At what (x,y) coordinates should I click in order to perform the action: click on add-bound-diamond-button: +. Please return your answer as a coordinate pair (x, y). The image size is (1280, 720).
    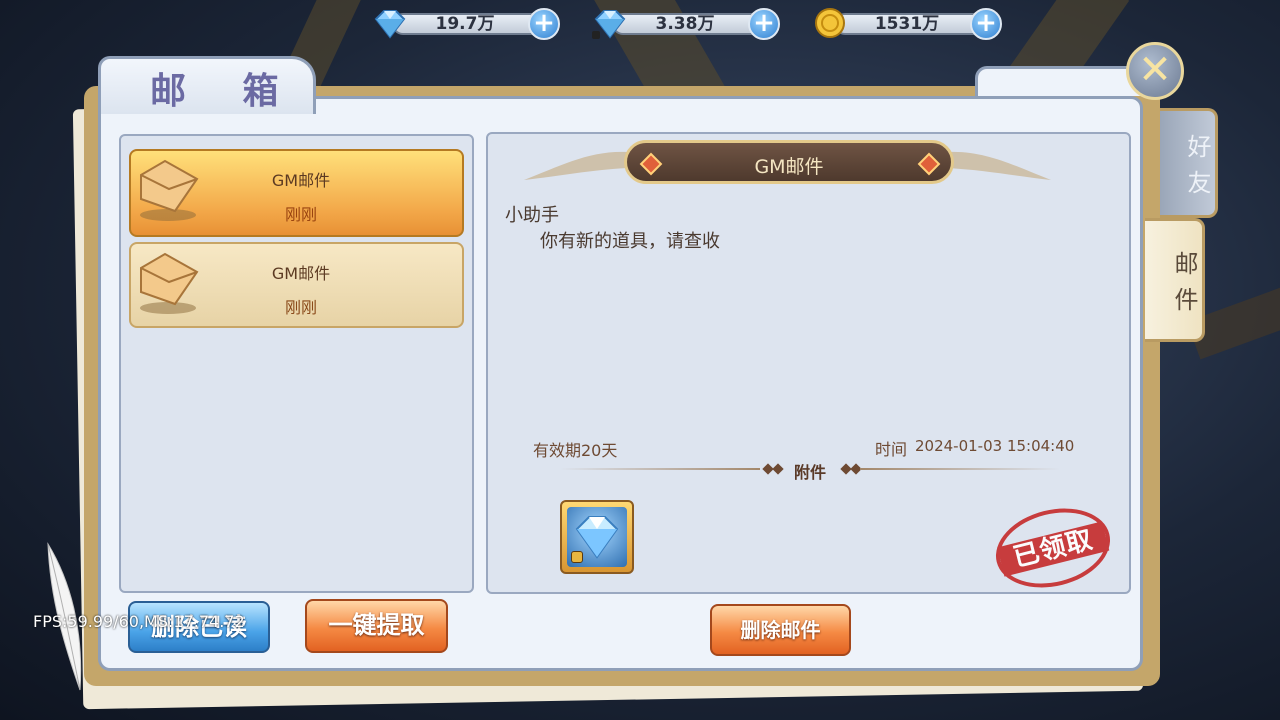
    Looking at the image, I should click on (764, 24).